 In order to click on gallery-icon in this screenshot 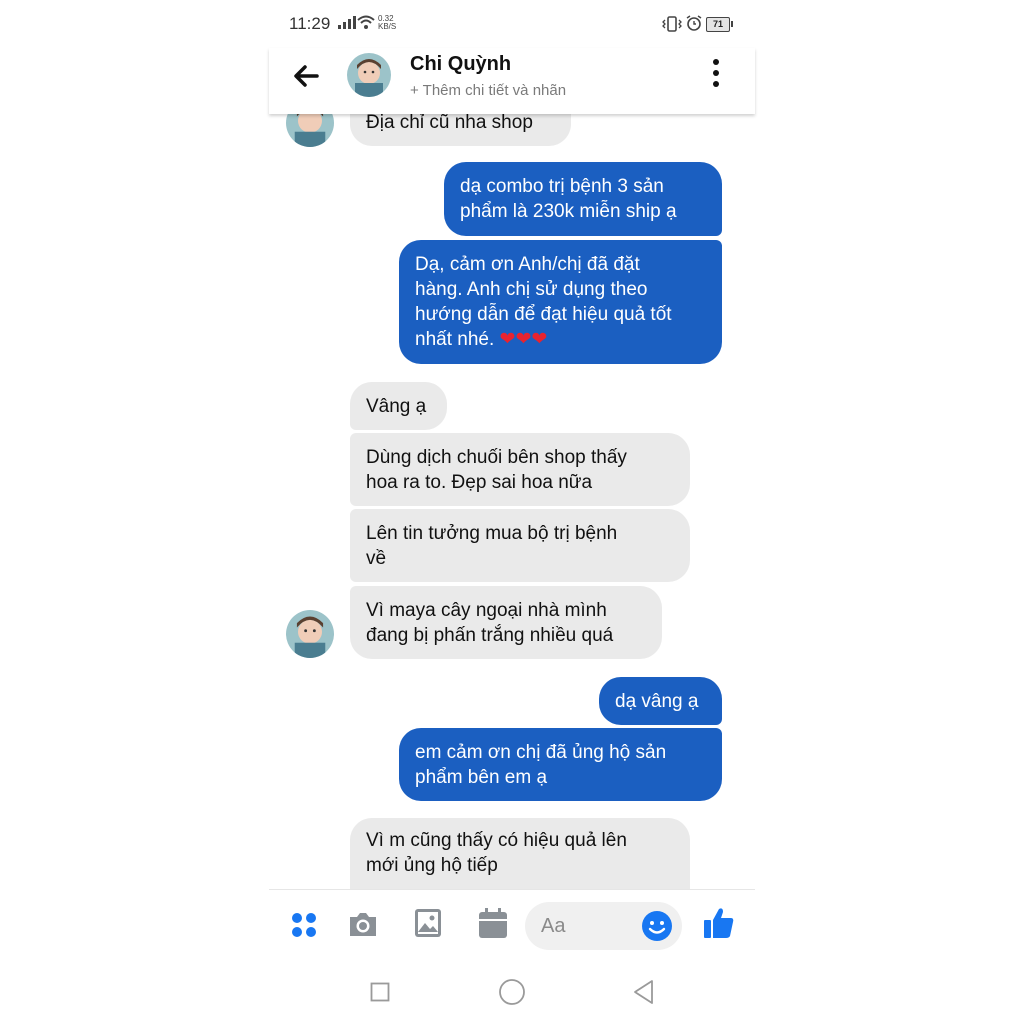, I will do `click(428, 923)`.